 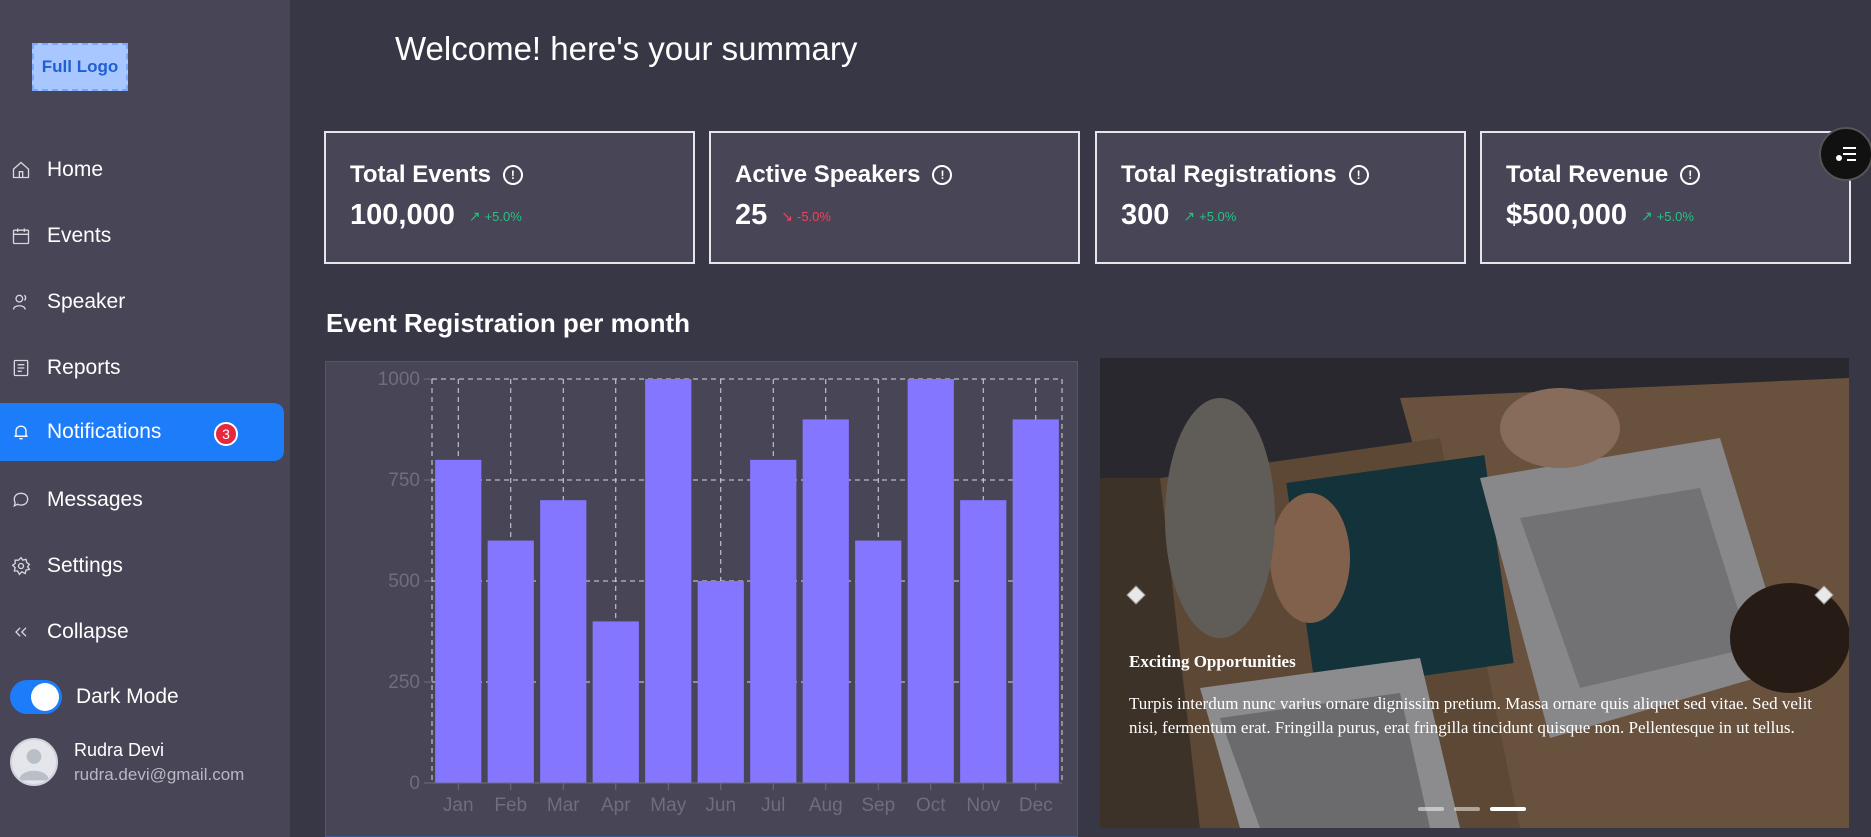 I want to click on stat-title: Total Events, so click(x=420, y=174).